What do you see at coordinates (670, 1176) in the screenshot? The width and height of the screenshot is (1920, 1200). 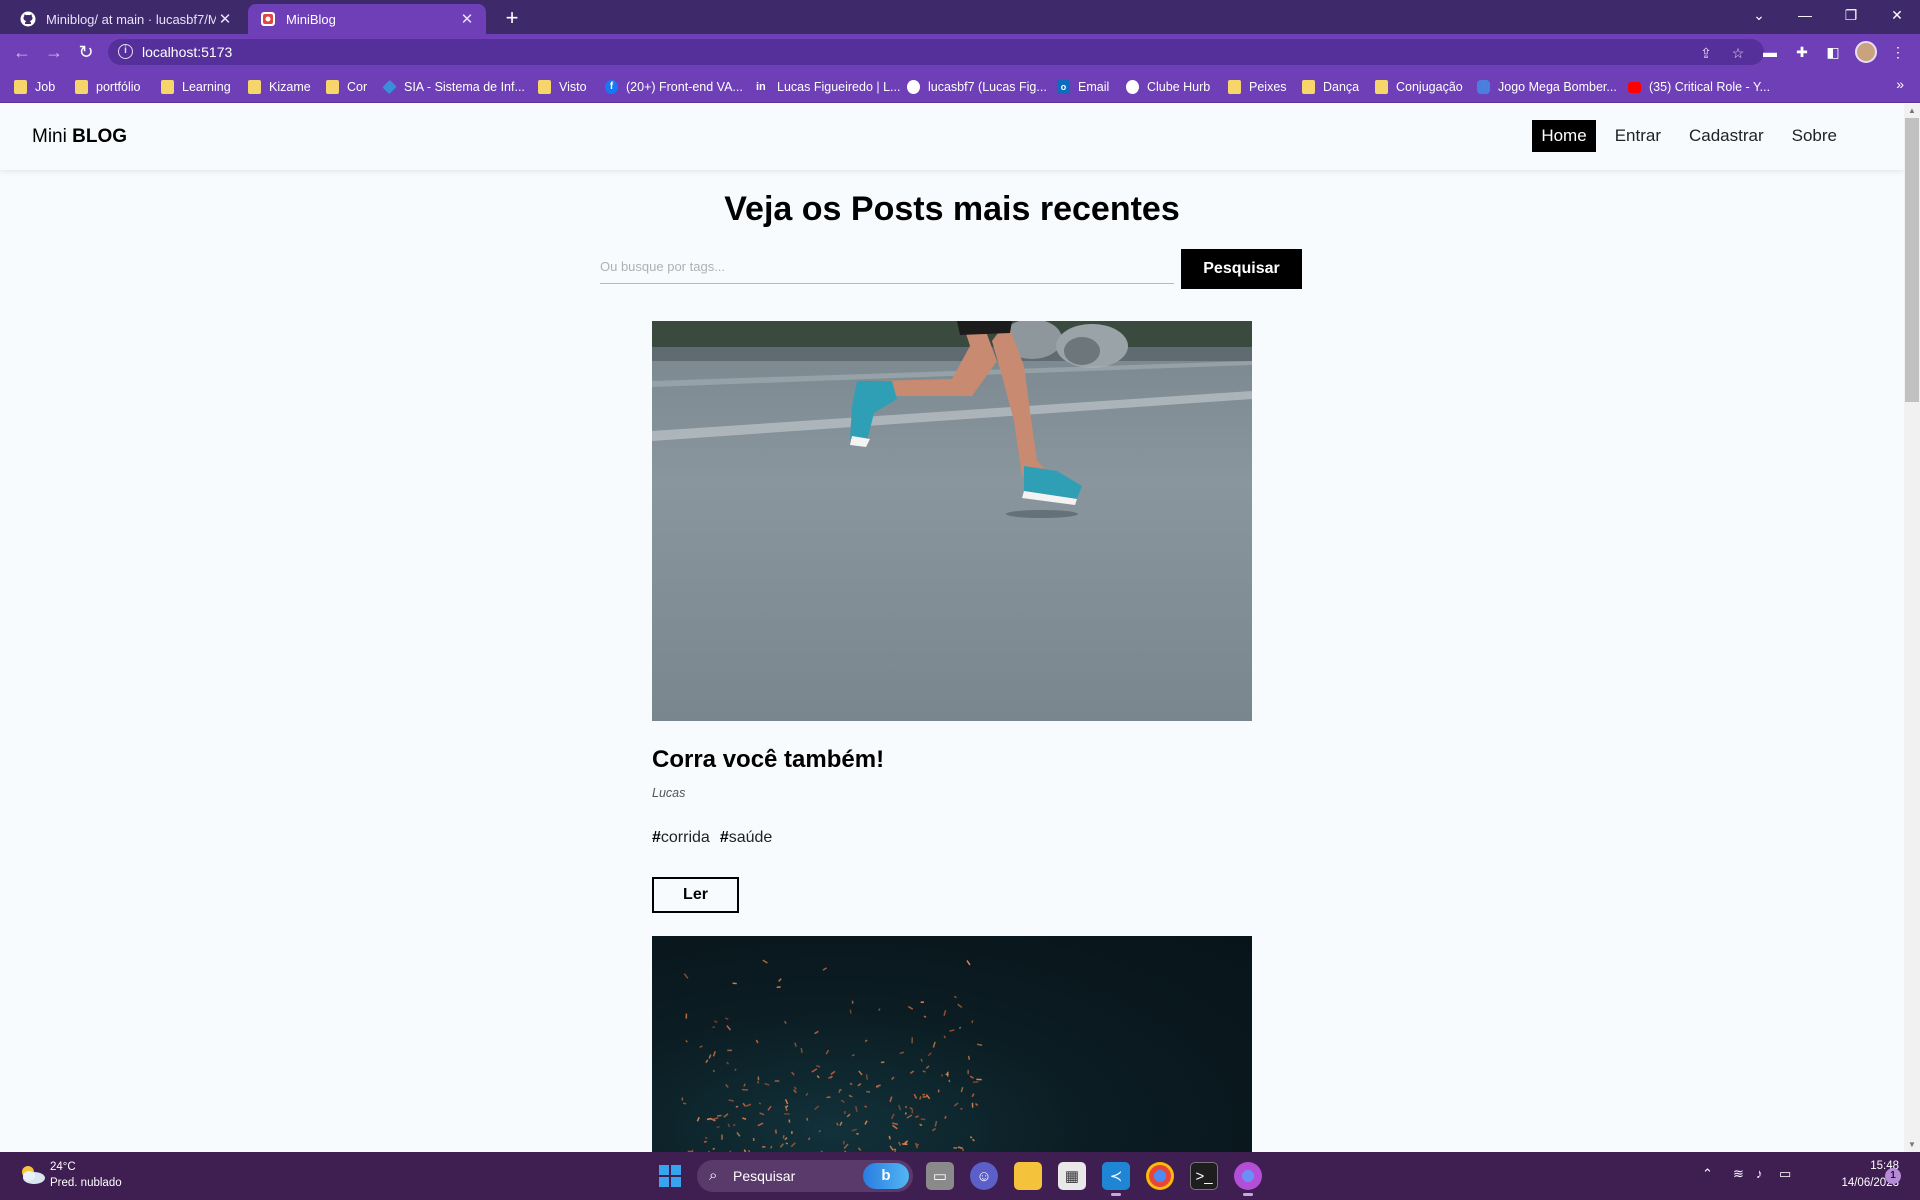 I see `windows-start-icon` at bounding box center [670, 1176].